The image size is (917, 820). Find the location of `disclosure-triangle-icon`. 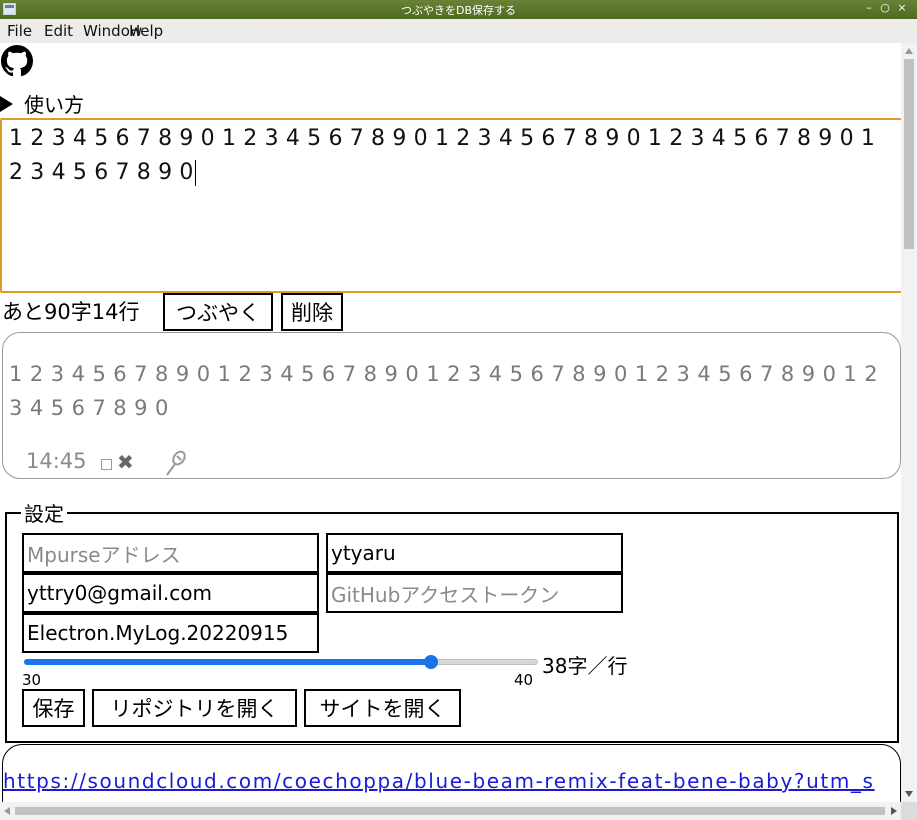

disclosure-triangle-icon is located at coordinates (6, 103).